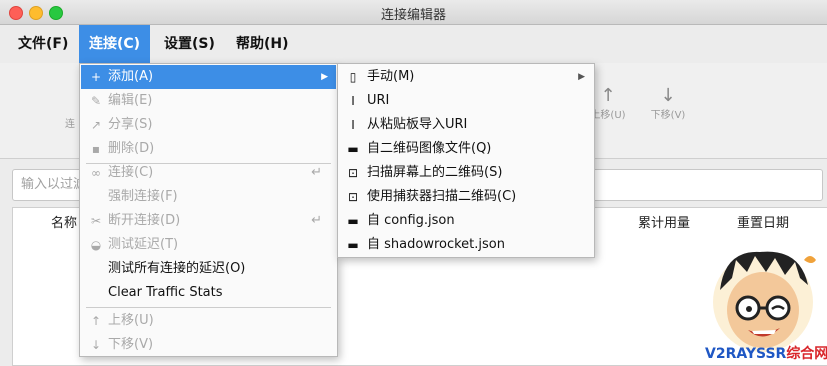  Describe the element at coordinates (208, 345) in the screenshot. I see `menu-item-move-down: ↓ 下移(V)` at that location.